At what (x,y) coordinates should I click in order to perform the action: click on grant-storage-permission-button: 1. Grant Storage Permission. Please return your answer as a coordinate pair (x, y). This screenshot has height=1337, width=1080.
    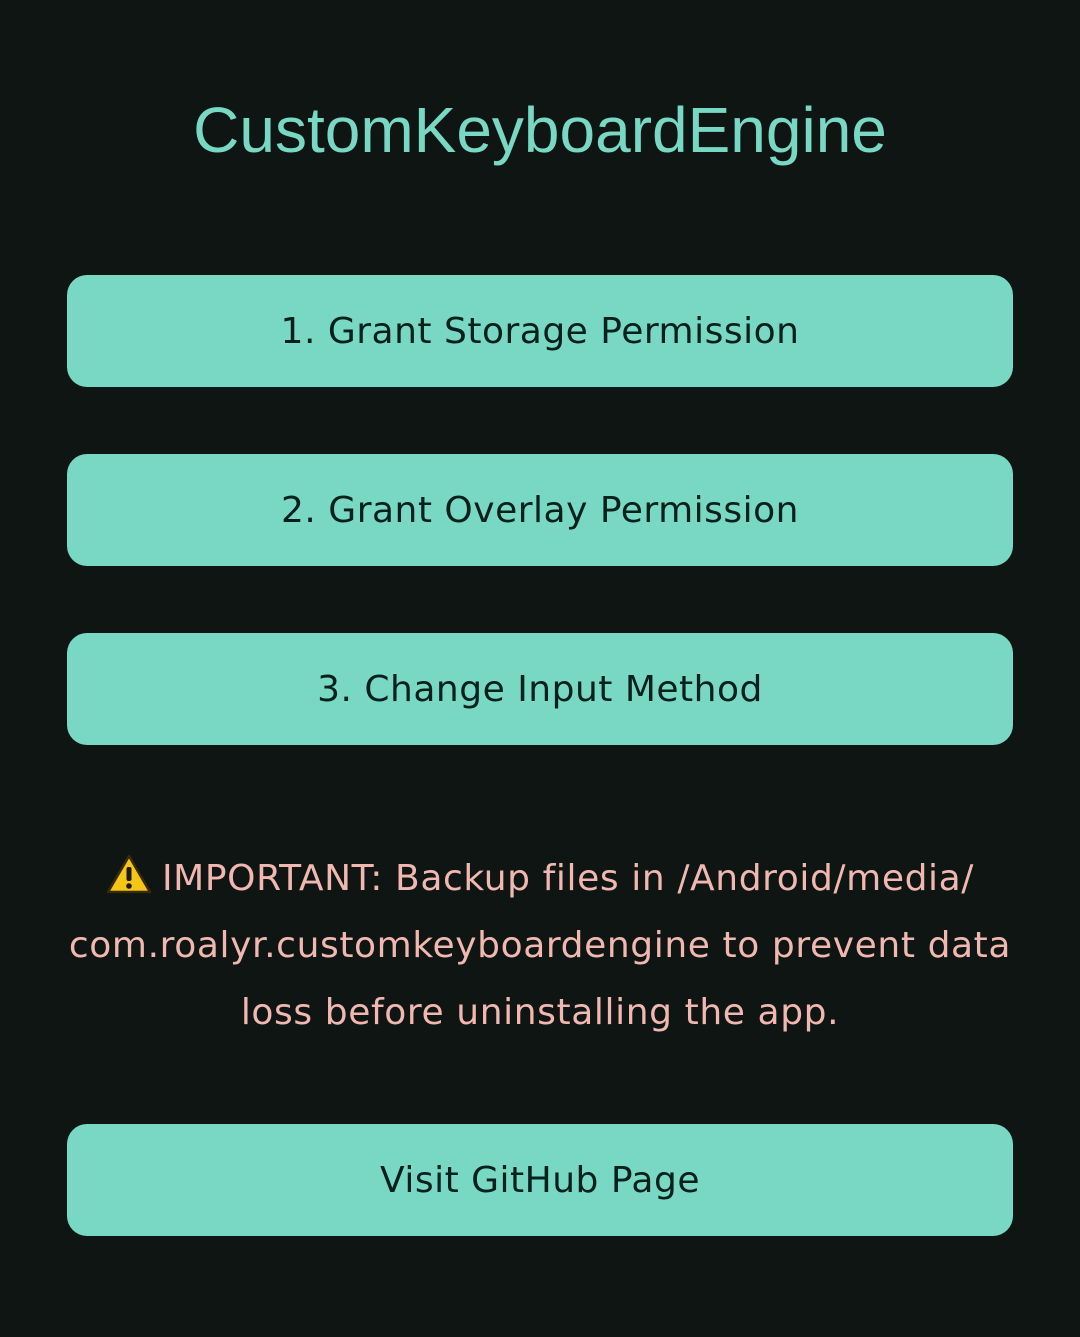
    Looking at the image, I should click on (540, 331).